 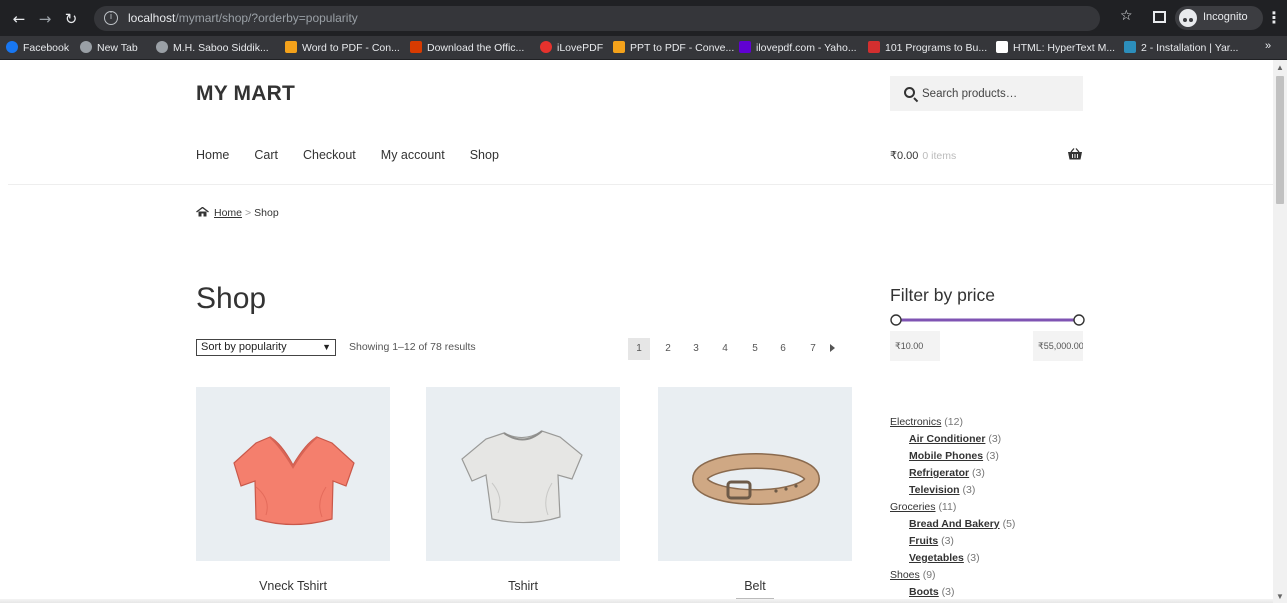 What do you see at coordinates (1219, 18) in the screenshot?
I see `incognito-badge: Incognito` at bounding box center [1219, 18].